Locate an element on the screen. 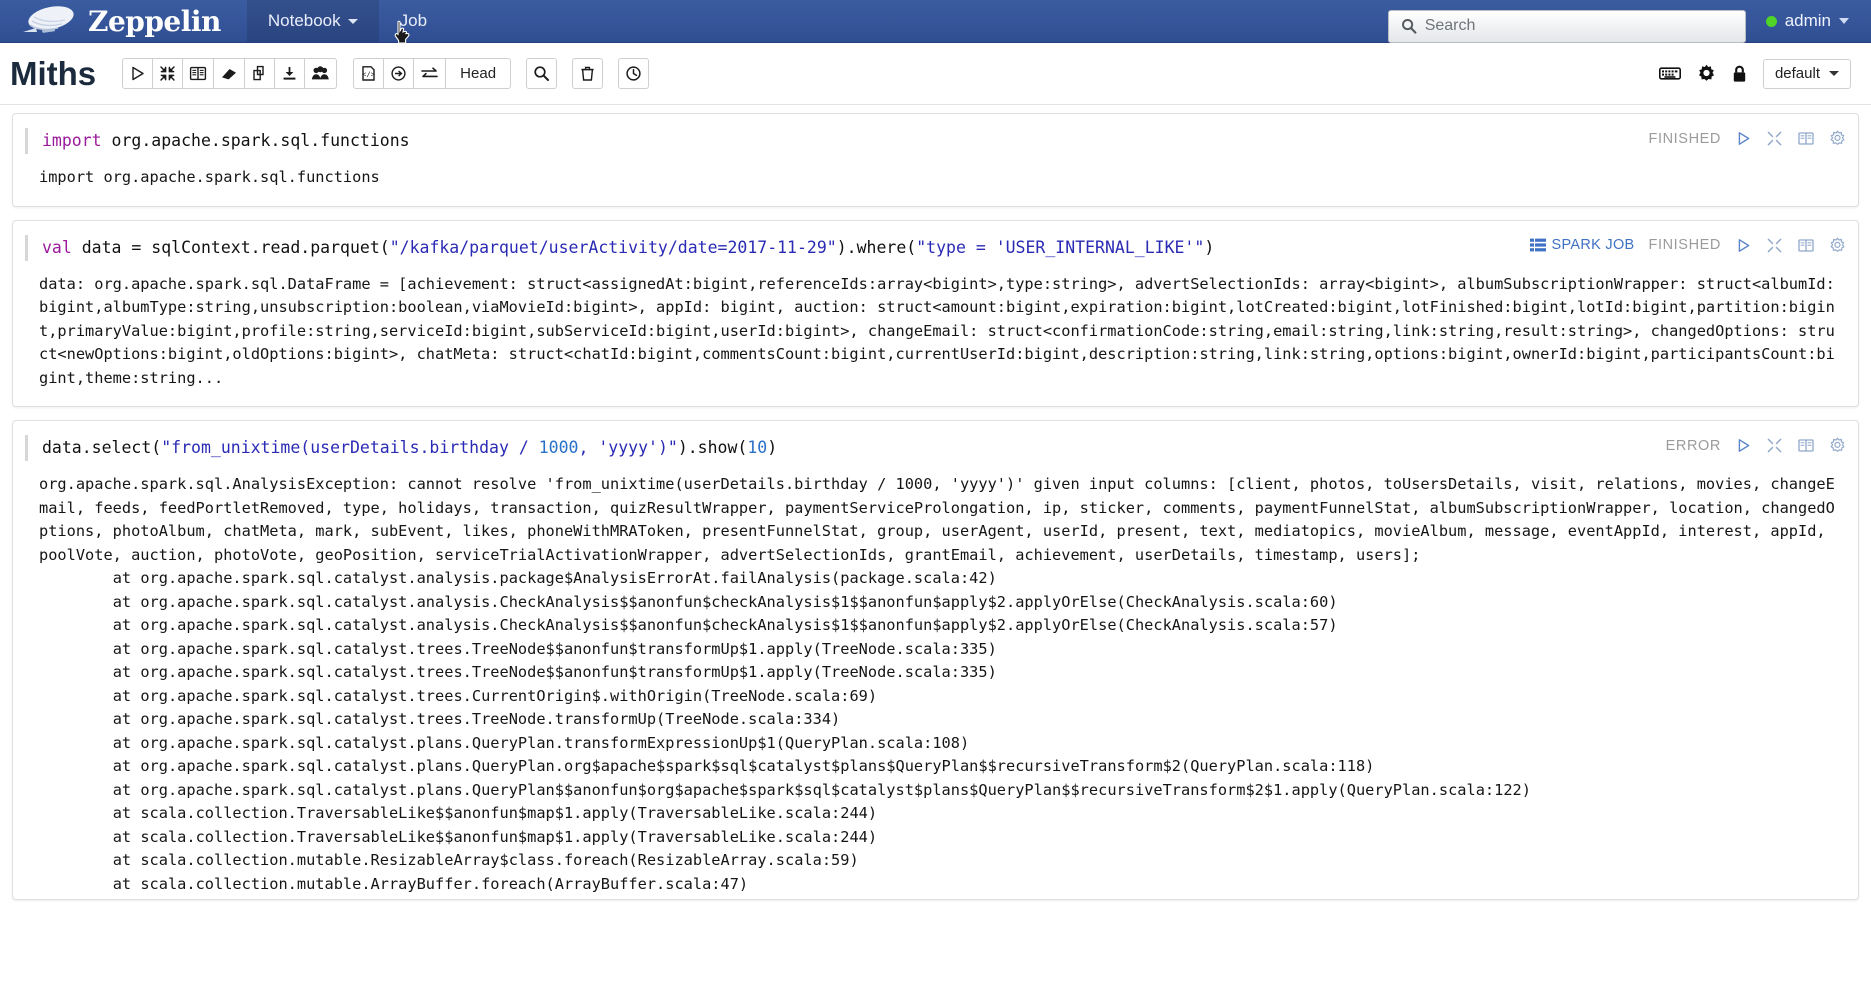 This screenshot has width=1871, height=1002. clone-note-button is located at coordinates (260, 73).